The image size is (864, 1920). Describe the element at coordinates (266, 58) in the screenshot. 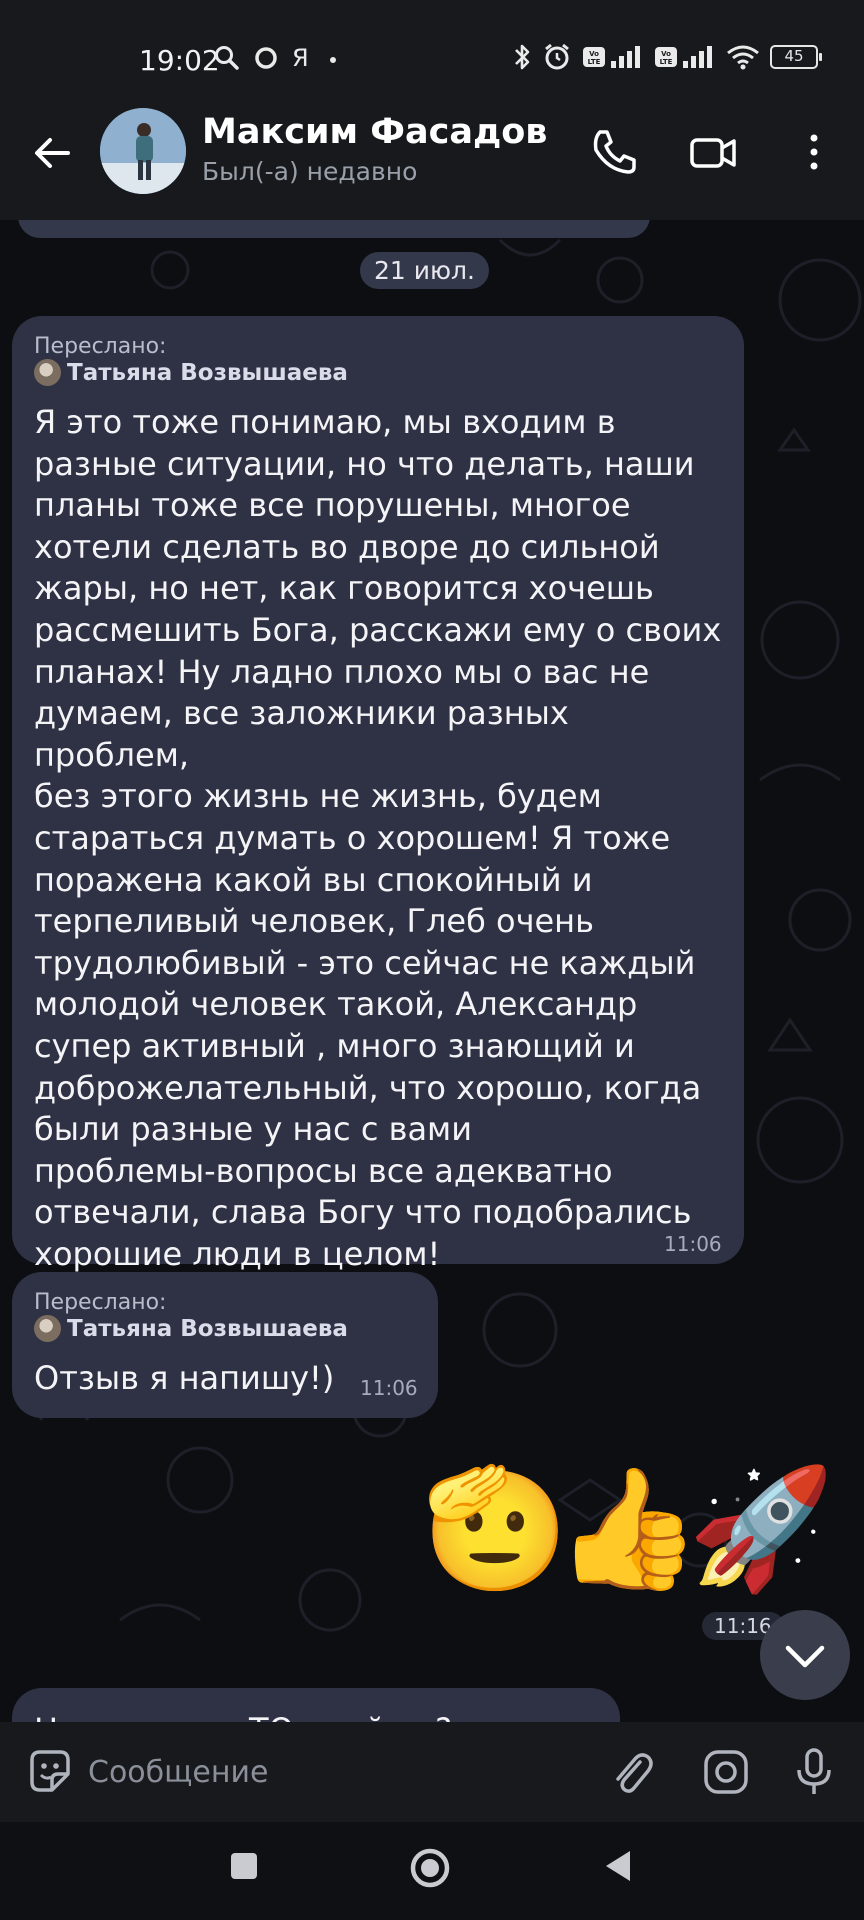

I see `chat-bubble-icon` at that location.